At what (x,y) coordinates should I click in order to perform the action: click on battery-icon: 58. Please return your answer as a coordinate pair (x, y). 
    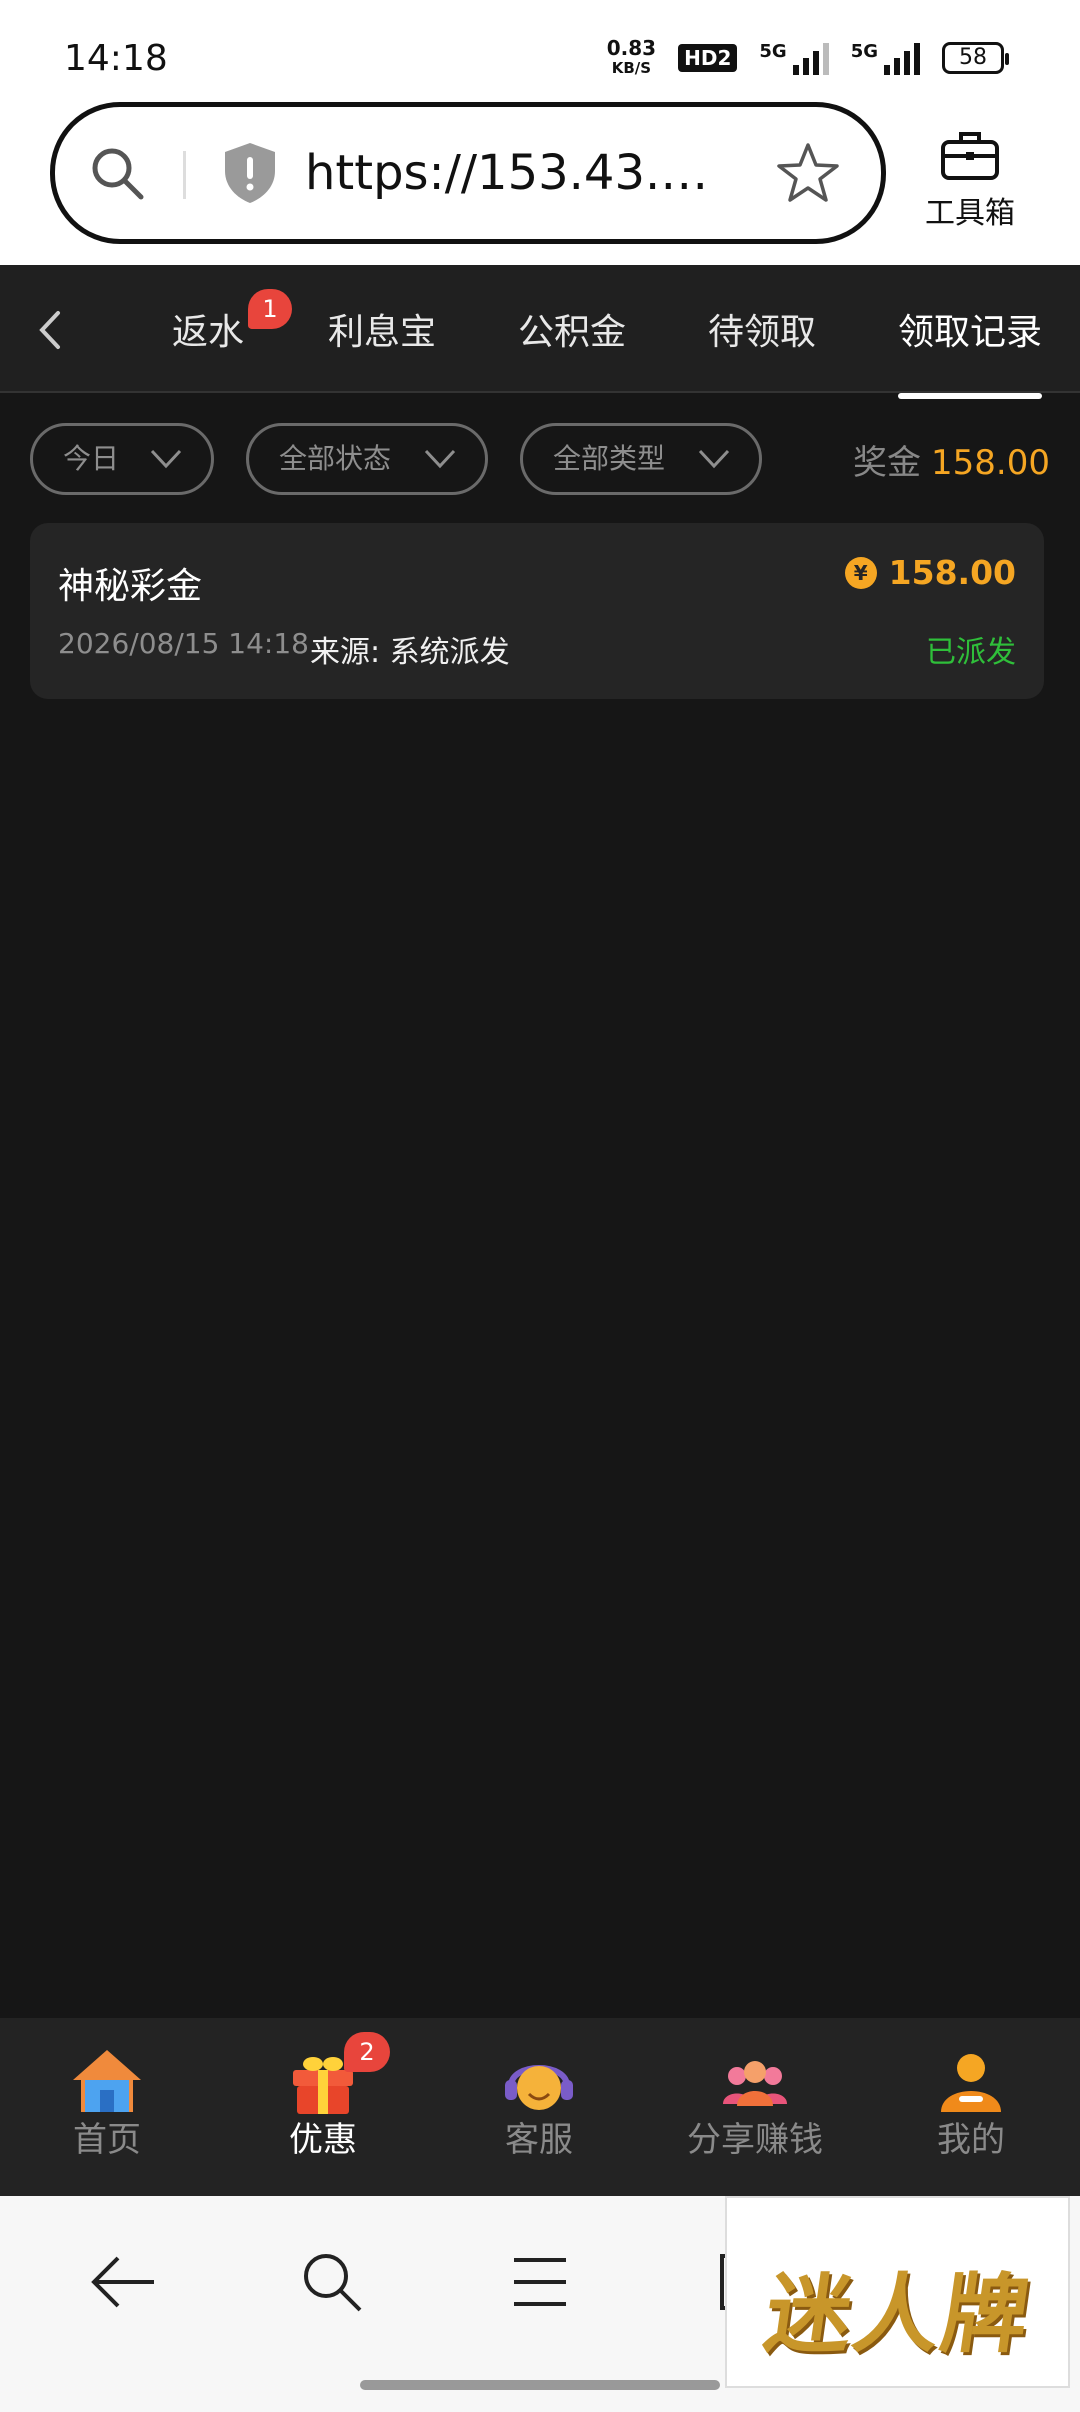
    Looking at the image, I should click on (975, 58).